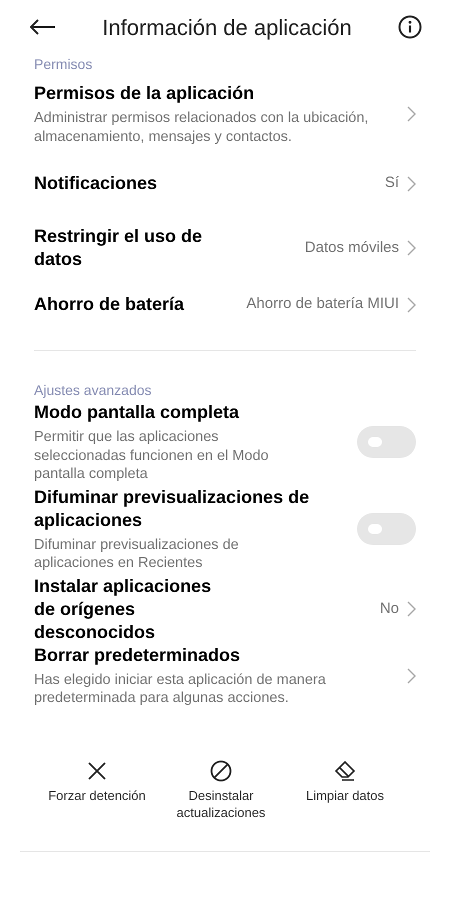 This screenshot has height=904, width=450. Describe the element at coordinates (138, 655) in the screenshot. I see `setting-title: Borrar predeterminados` at that location.